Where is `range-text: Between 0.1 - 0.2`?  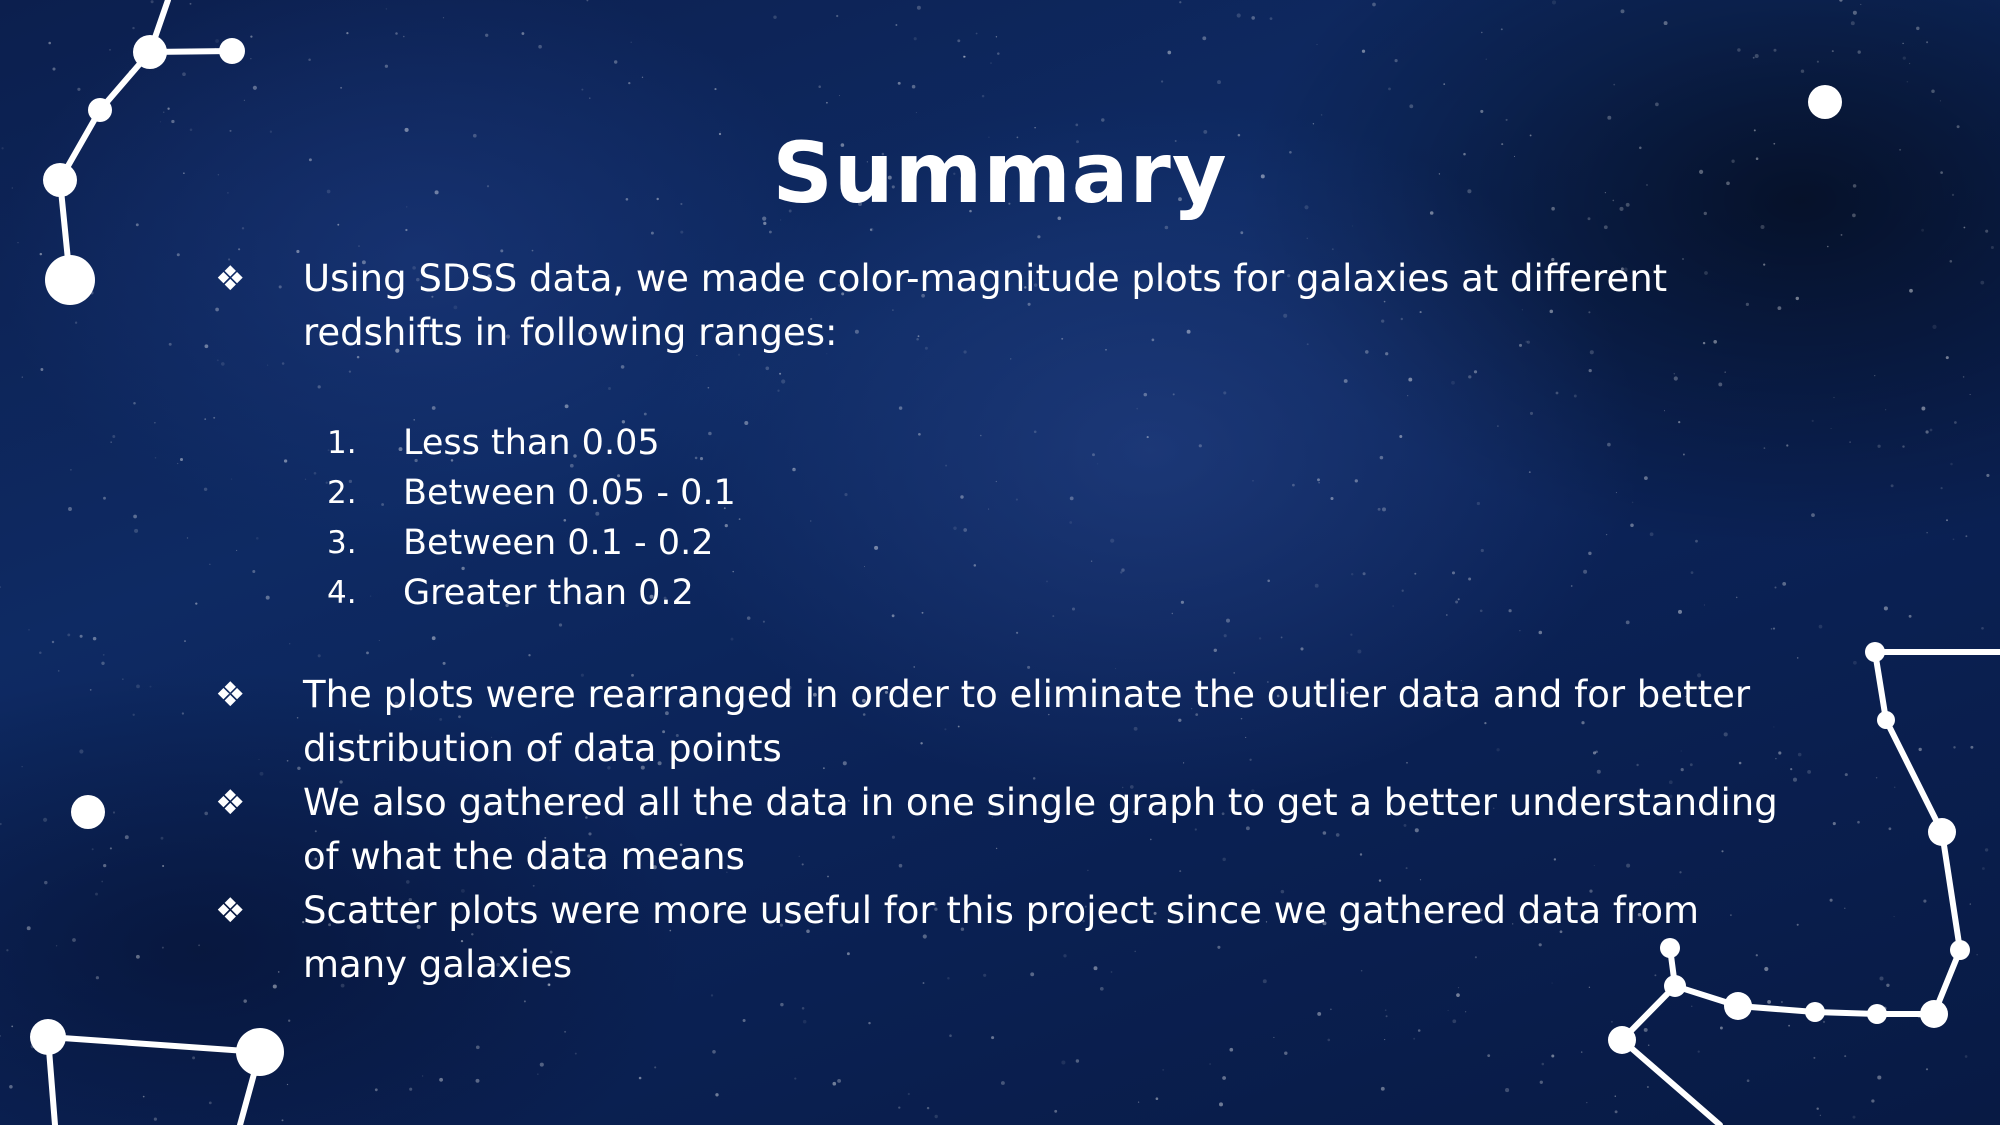
range-text: Between 0.1 - 0.2 is located at coordinates (558, 543).